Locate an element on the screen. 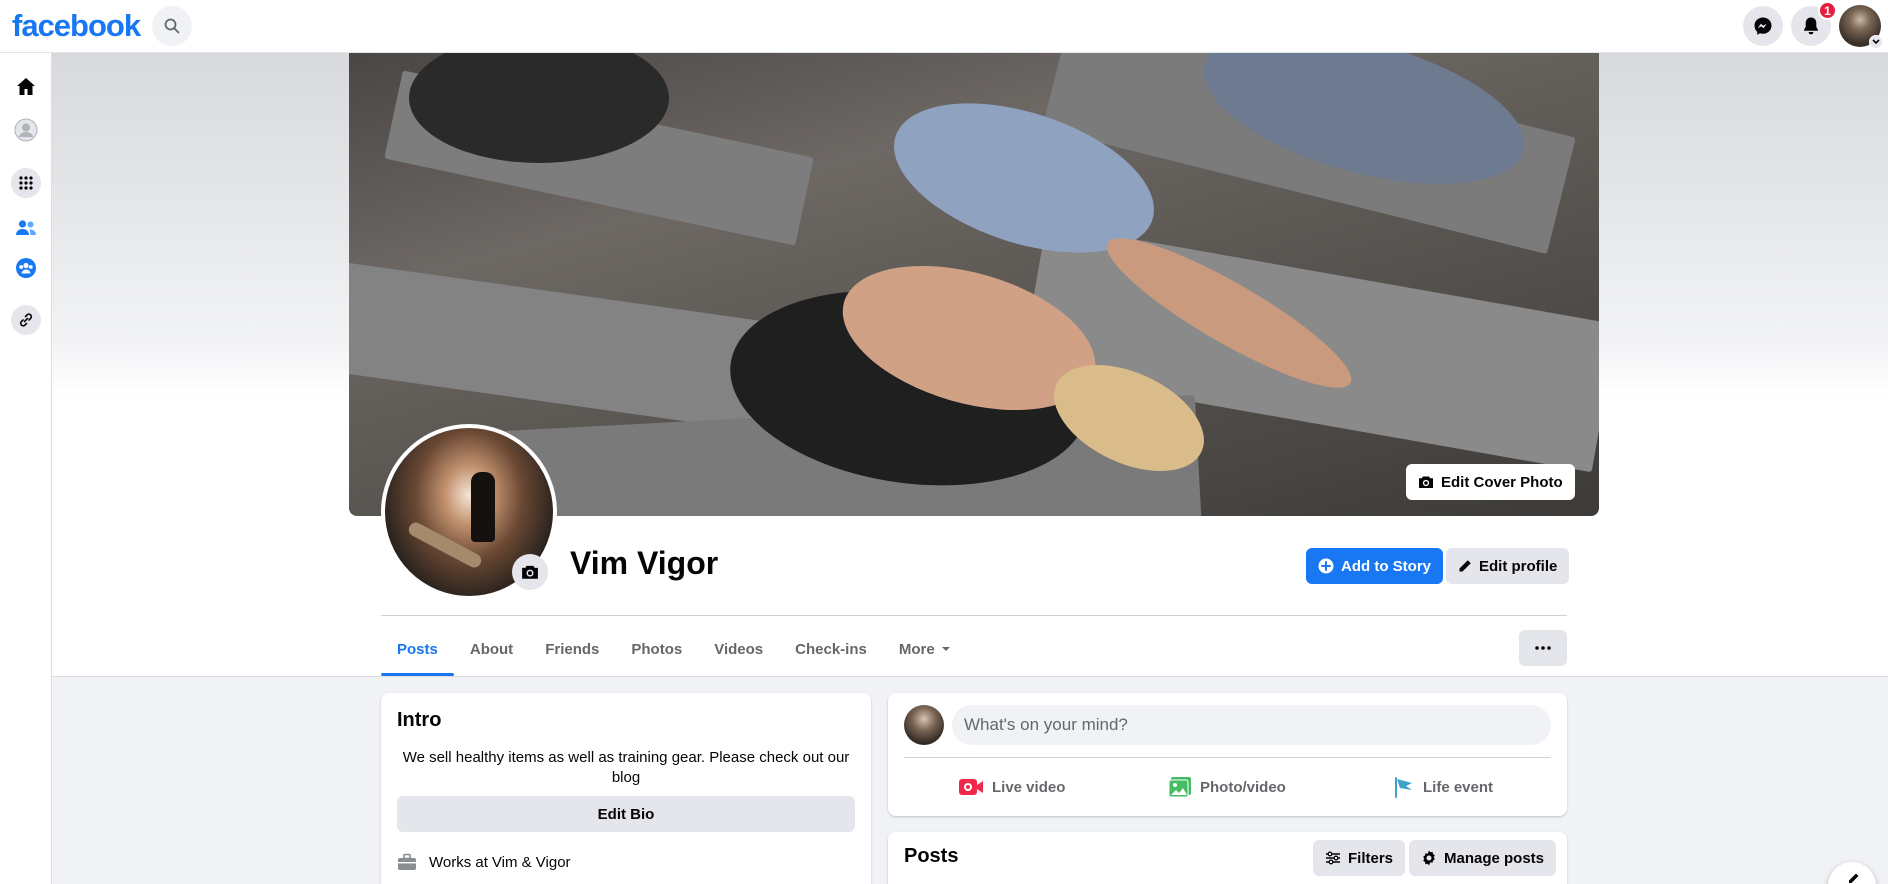  home-icon is located at coordinates (26, 87).